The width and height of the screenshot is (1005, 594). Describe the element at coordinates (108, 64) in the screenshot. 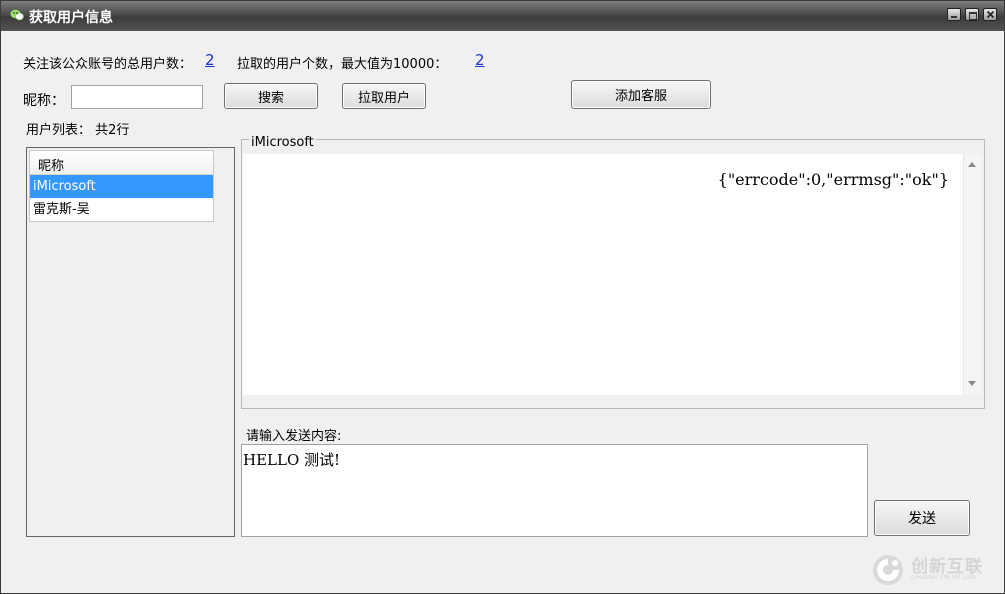

I see `total-users-label: 关注该公众账号的总用户数：` at that location.